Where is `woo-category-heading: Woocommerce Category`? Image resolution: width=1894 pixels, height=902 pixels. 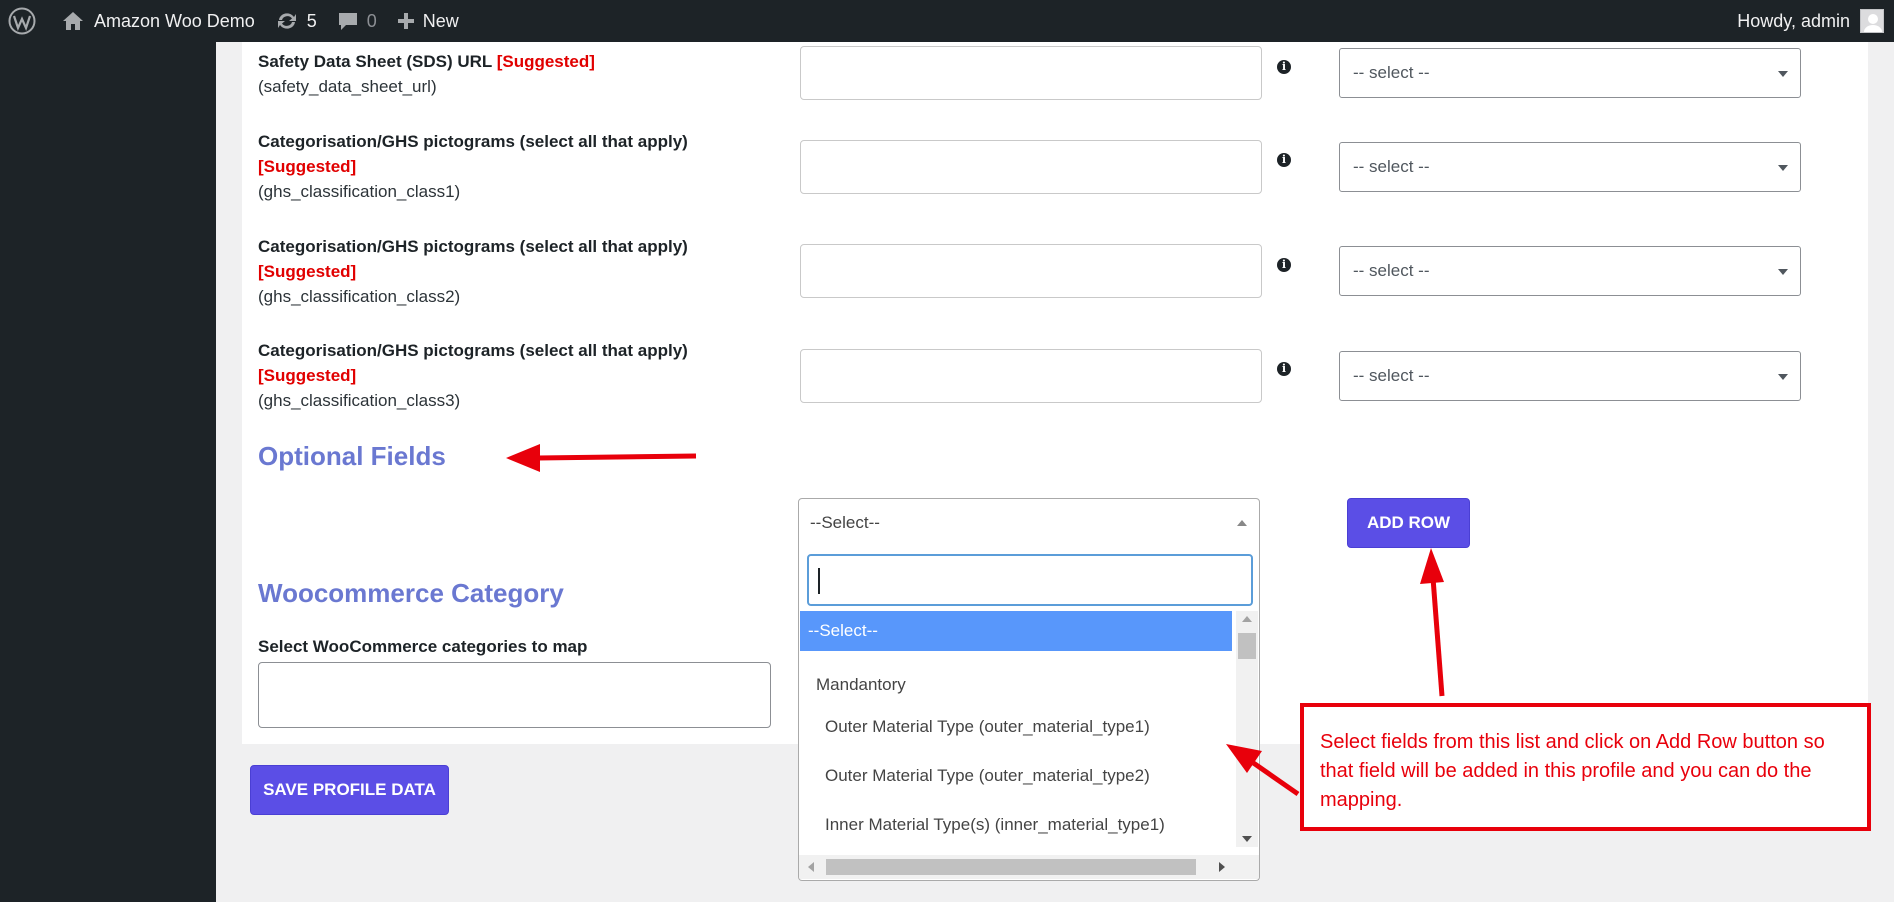
woo-category-heading: Woocommerce Category is located at coordinates (411, 593).